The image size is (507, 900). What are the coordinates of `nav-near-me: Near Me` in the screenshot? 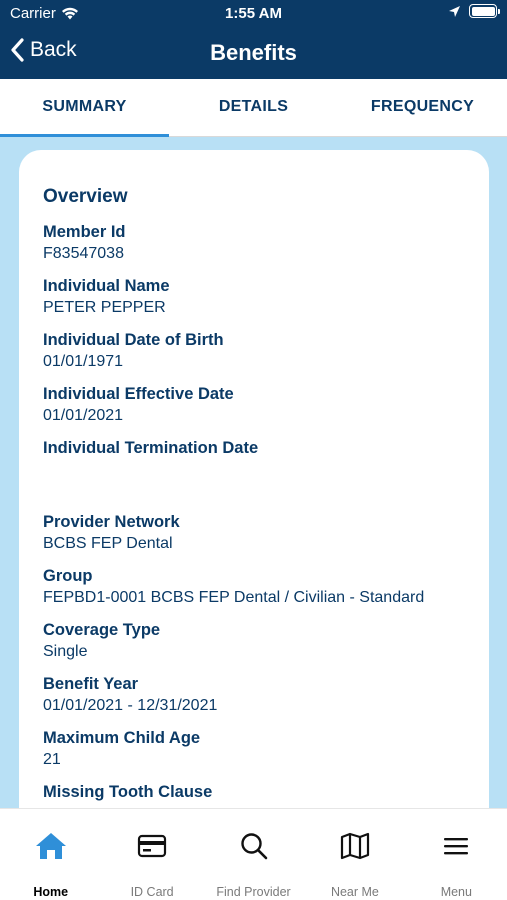 It's located at (354, 854).